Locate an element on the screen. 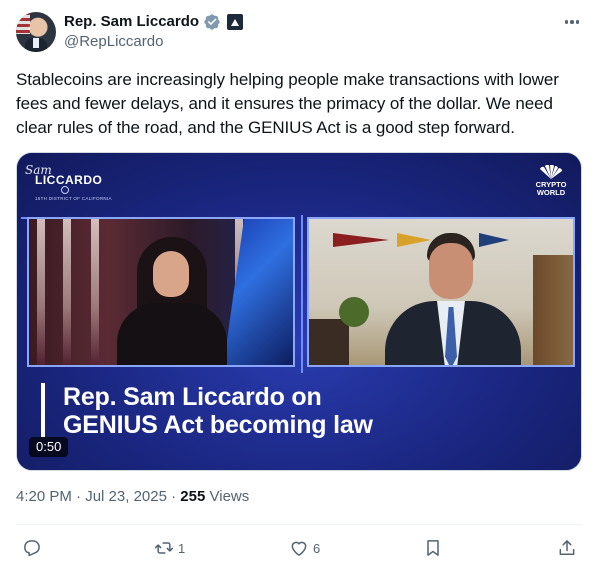 The image size is (598, 572). reply-button is located at coordinates (34, 548).